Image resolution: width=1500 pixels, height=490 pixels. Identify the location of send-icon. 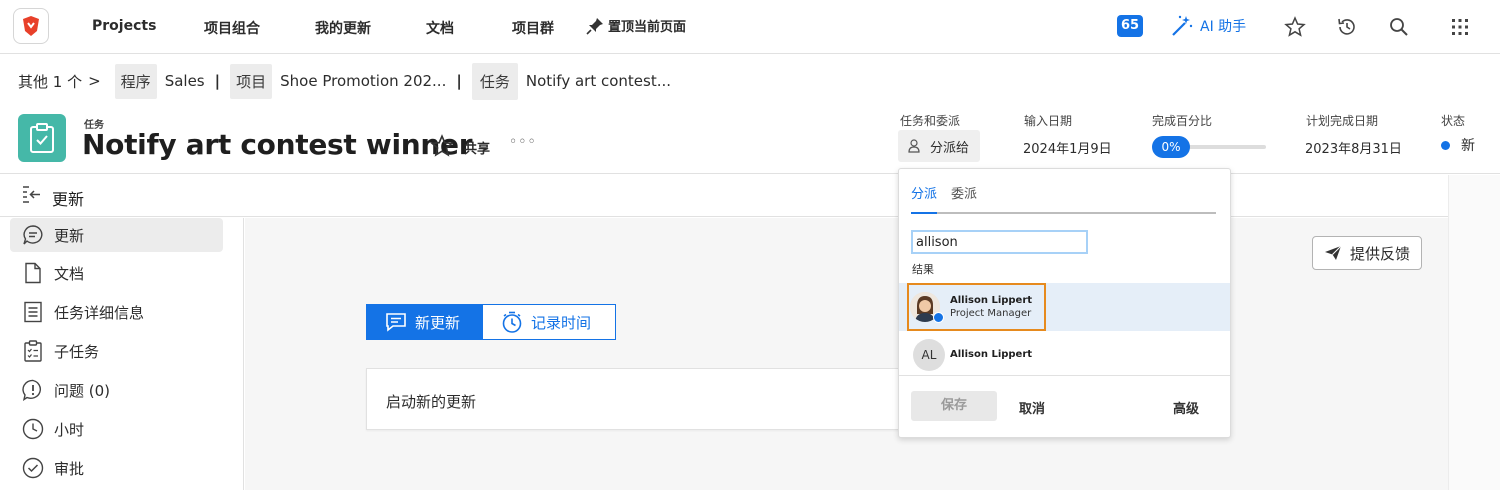
(1333, 252).